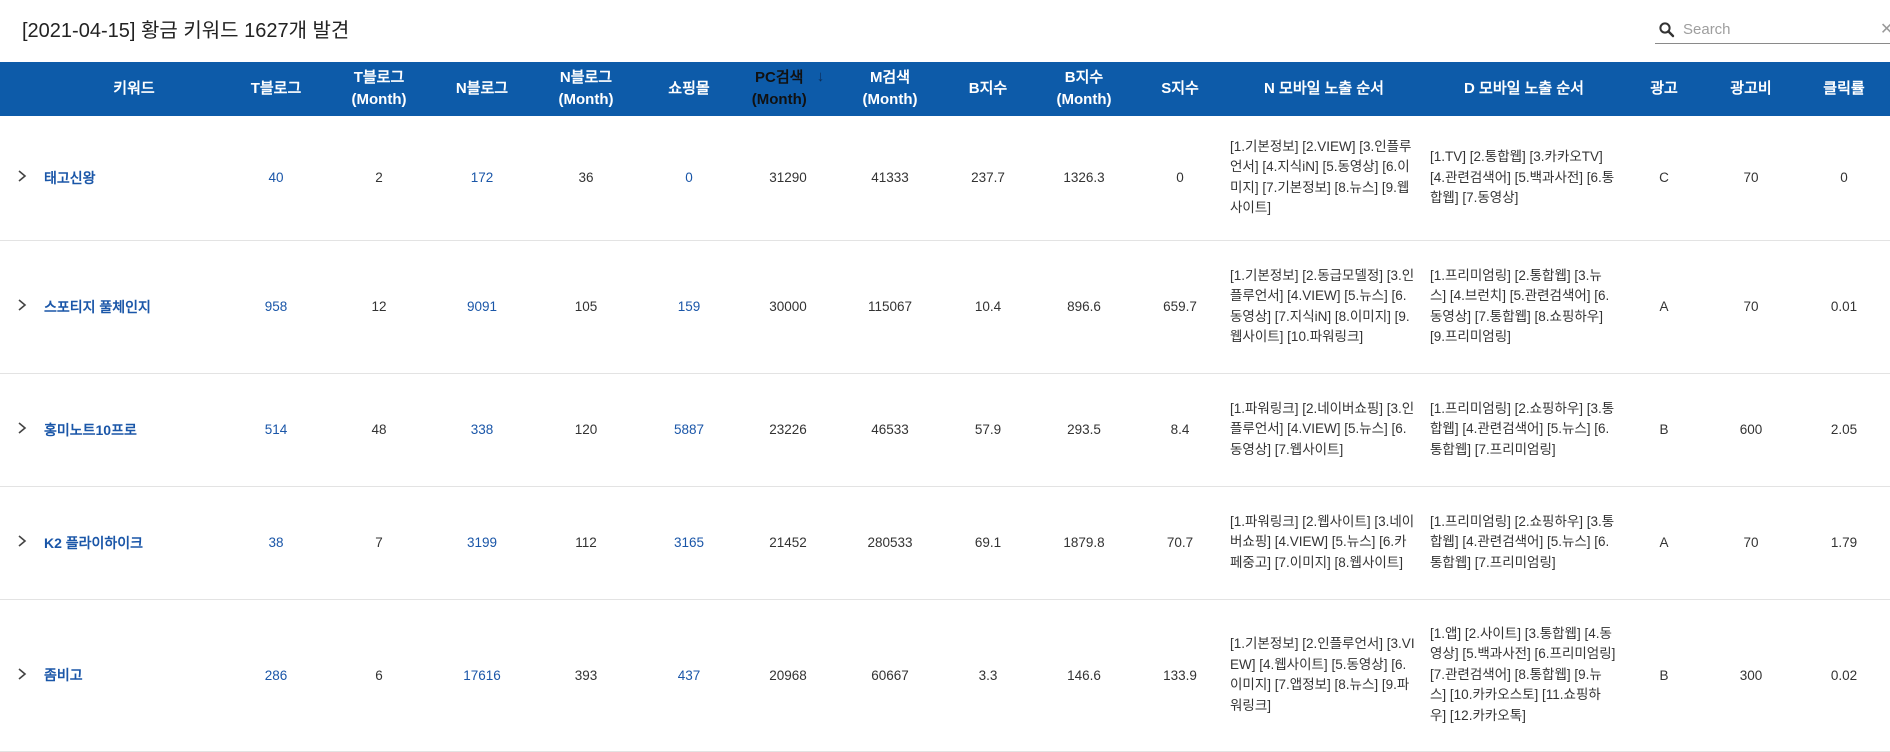 This screenshot has height=752, width=1890. Describe the element at coordinates (1084, 306) in the screenshot. I see `b-index-month-cell: 896.6` at that location.